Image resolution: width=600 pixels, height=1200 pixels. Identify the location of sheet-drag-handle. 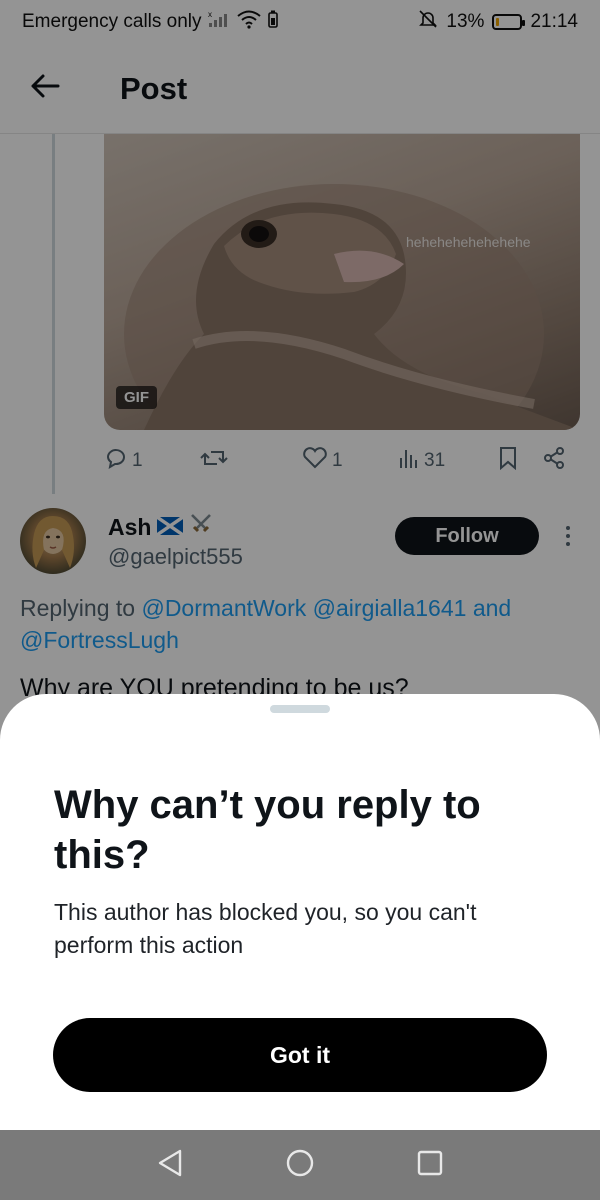
(300, 709).